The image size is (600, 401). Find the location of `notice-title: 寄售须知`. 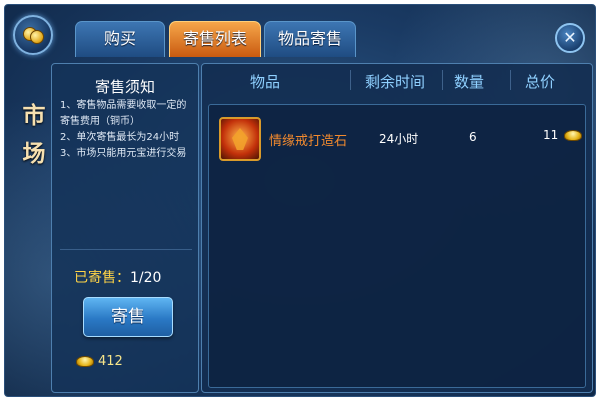

notice-title: 寄售须知 is located at coordinates (124, 87).